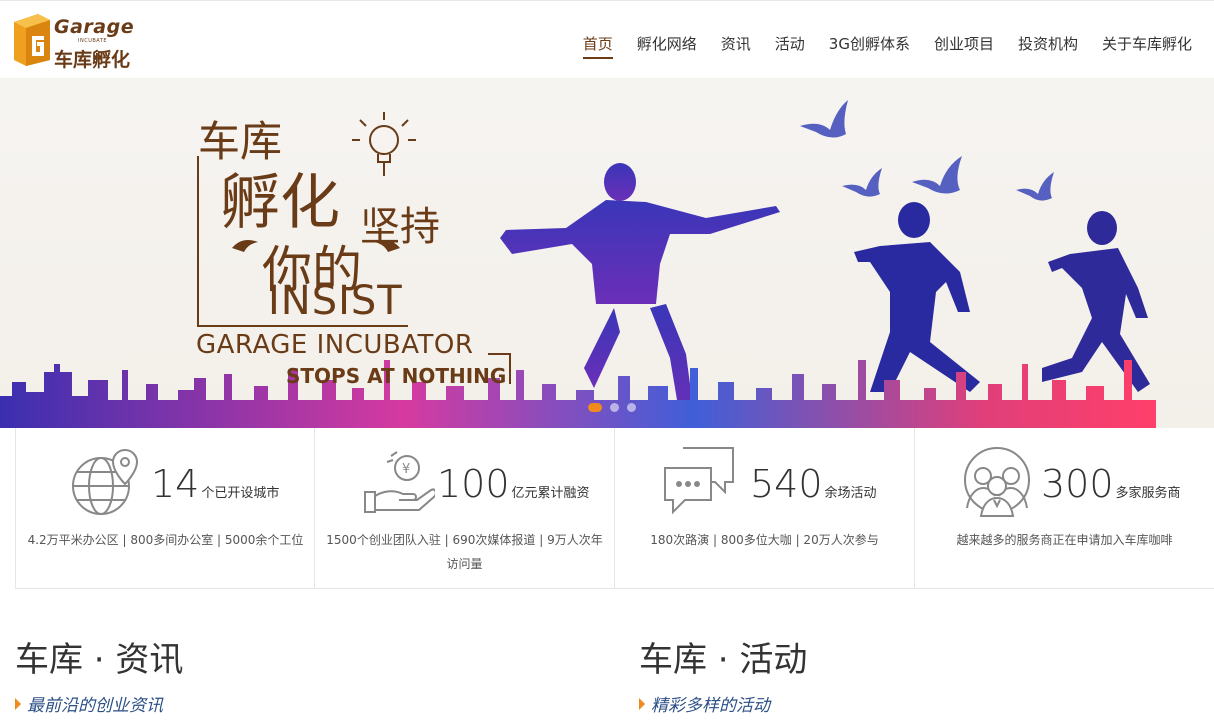 The image size is (1214, 722). Describe the element at coordinates (964, 43) in the screenshot. I see `nav-item-projects: 创业项目` at that location.